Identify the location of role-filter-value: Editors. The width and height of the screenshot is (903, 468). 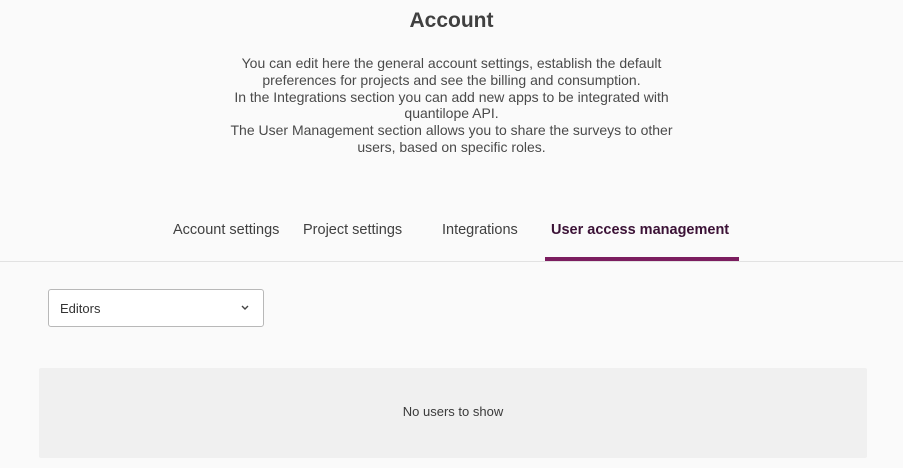
(80, 308).